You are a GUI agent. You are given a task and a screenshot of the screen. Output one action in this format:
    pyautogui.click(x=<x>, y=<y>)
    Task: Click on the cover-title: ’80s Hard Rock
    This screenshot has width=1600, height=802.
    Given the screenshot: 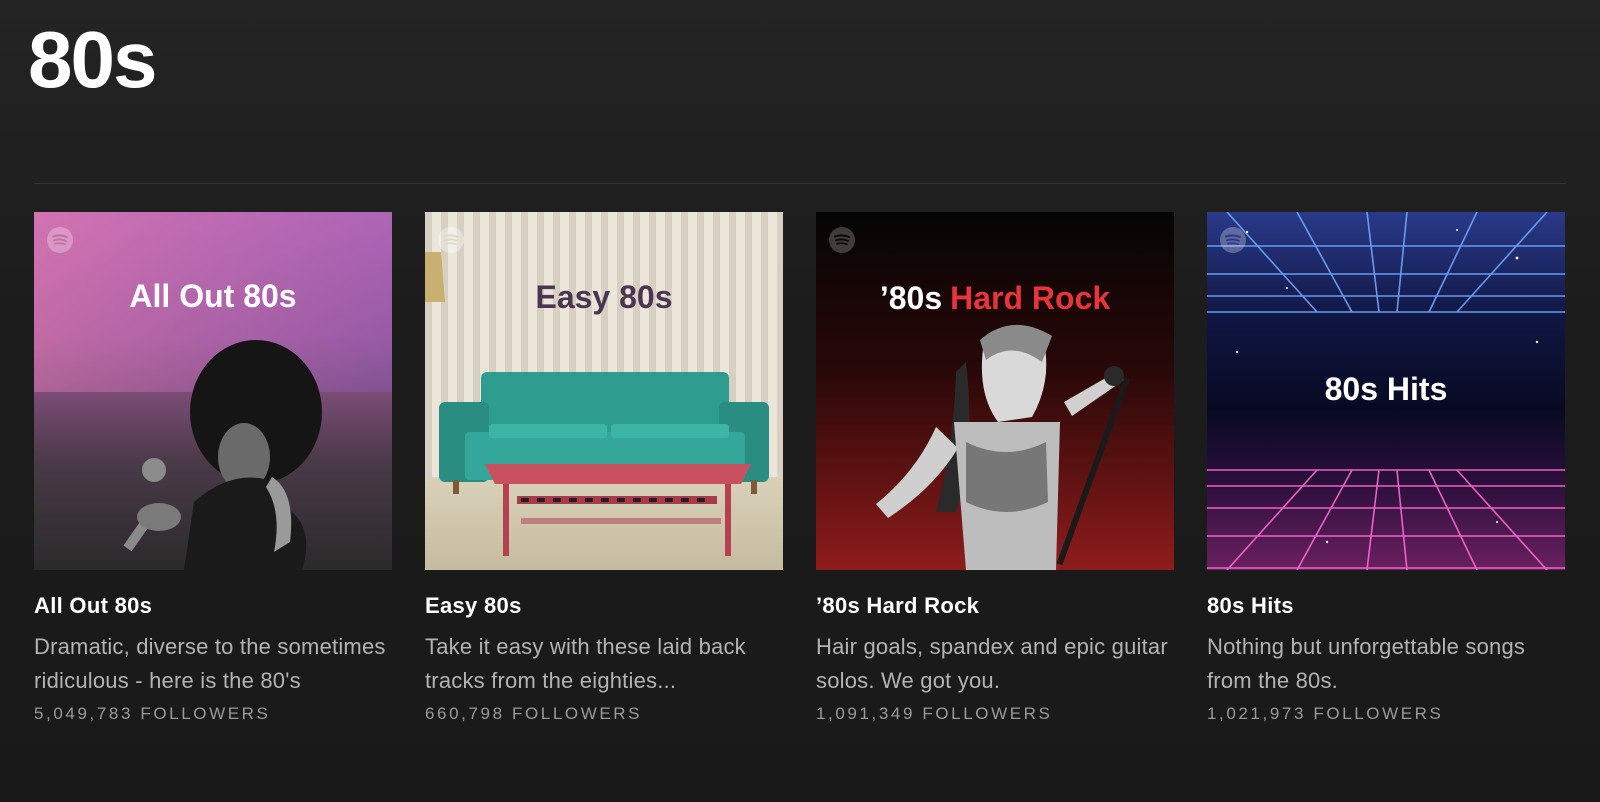 What is the action you would take?
    pyautogui.click(x=995, y=298)
    